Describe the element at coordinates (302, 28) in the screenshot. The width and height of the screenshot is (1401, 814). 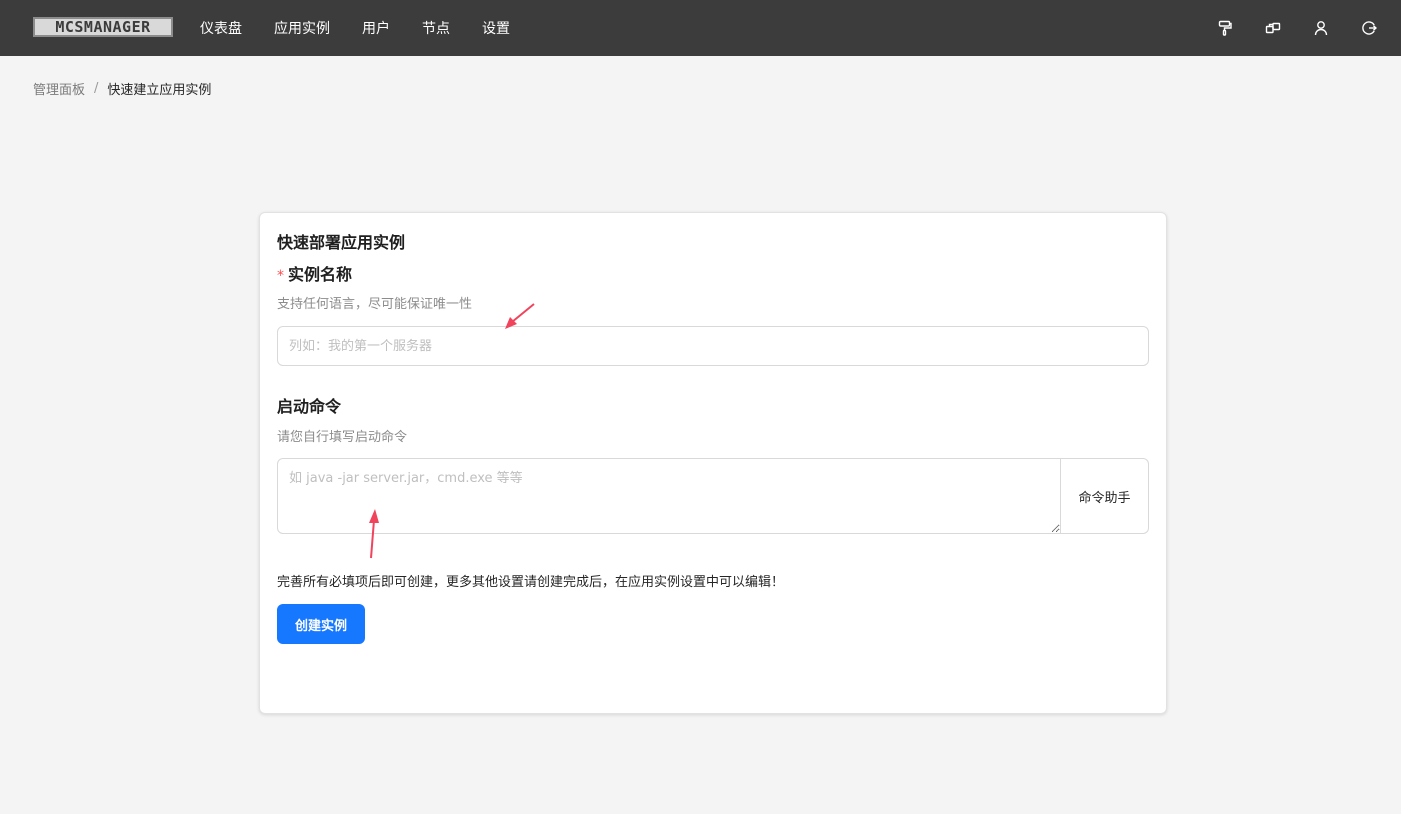
I see `nav-item-instances: 应用实例` at that location.